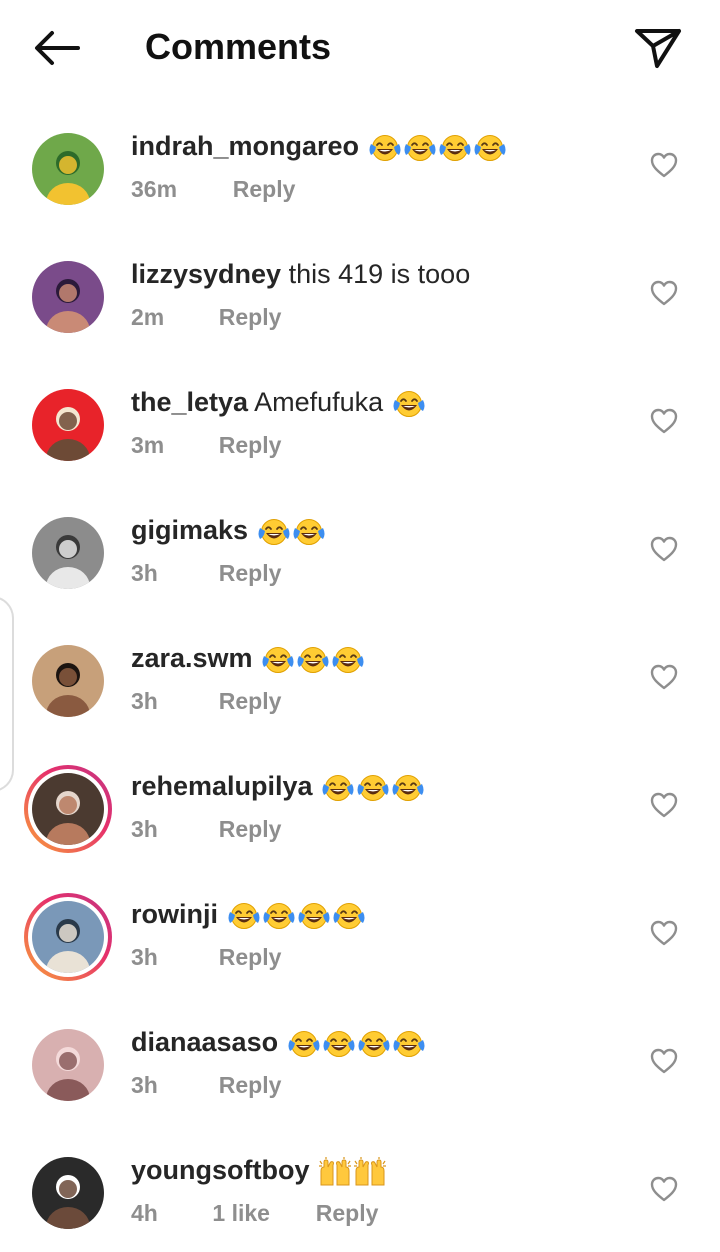 The height and width of the screenshot is (1252, 720). I want to click on comment-username: lizzysydney, so click(206, 274).